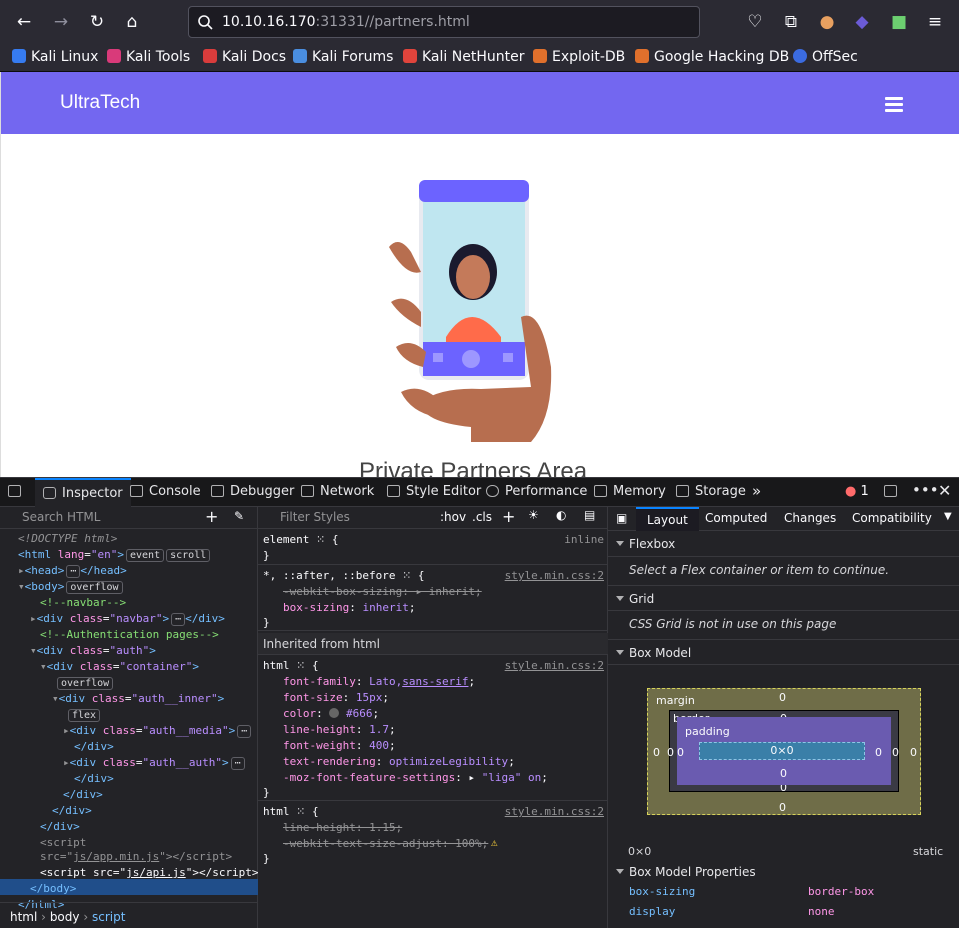  Describe the element at coordinates (711, 491) in the screenshot. I see `tab-storage: Storage` at that location.